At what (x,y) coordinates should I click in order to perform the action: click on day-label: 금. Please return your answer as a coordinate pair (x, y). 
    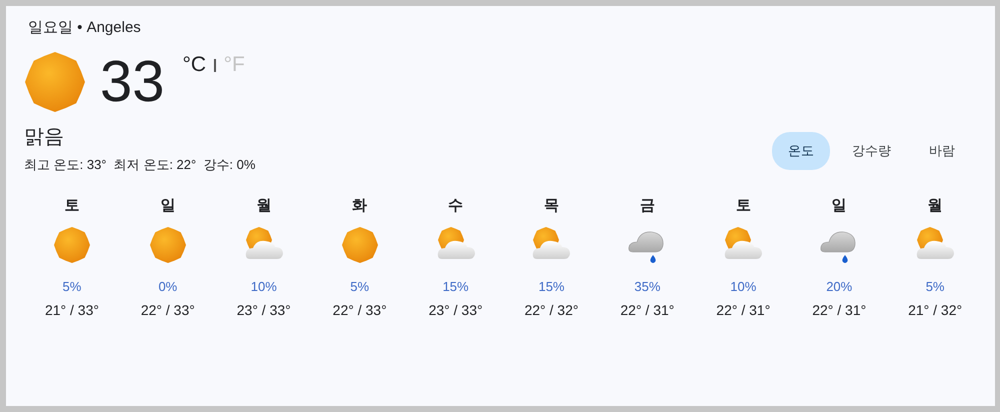
    Looking at the image, I should click on (647, 205).